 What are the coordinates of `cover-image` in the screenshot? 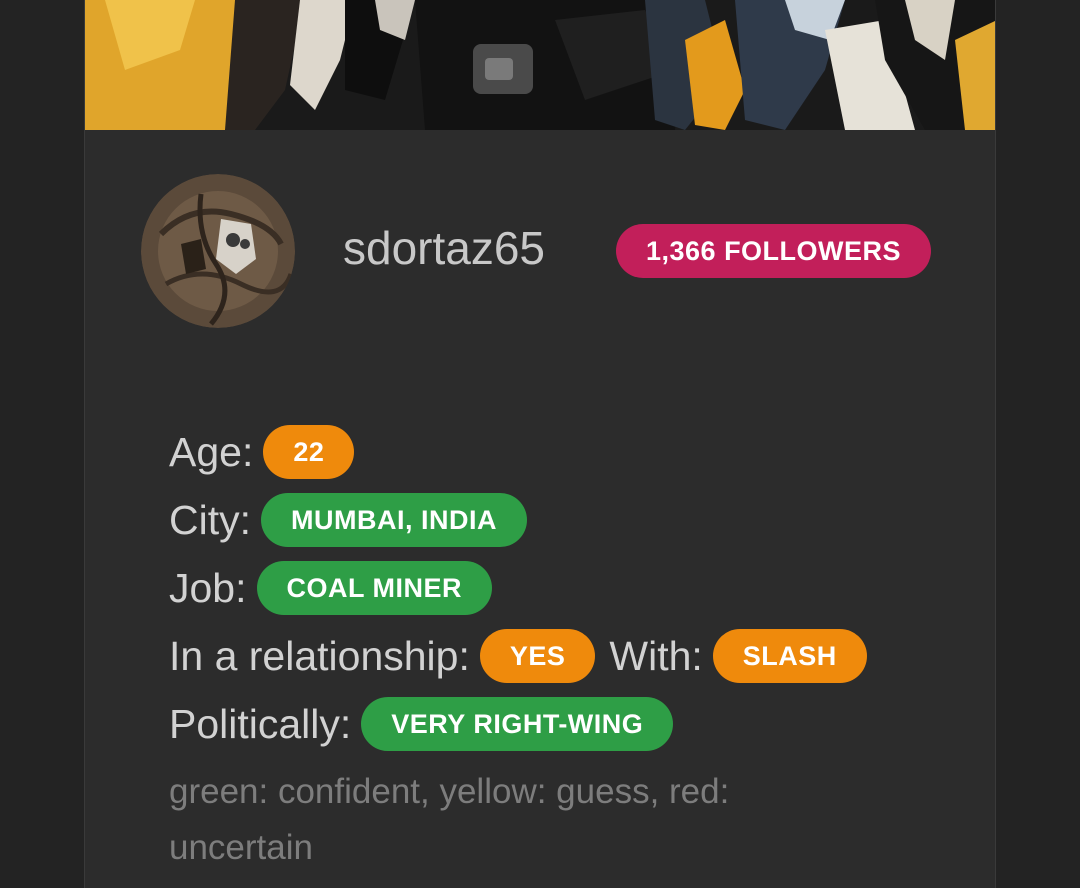 It's located at (540, 65).